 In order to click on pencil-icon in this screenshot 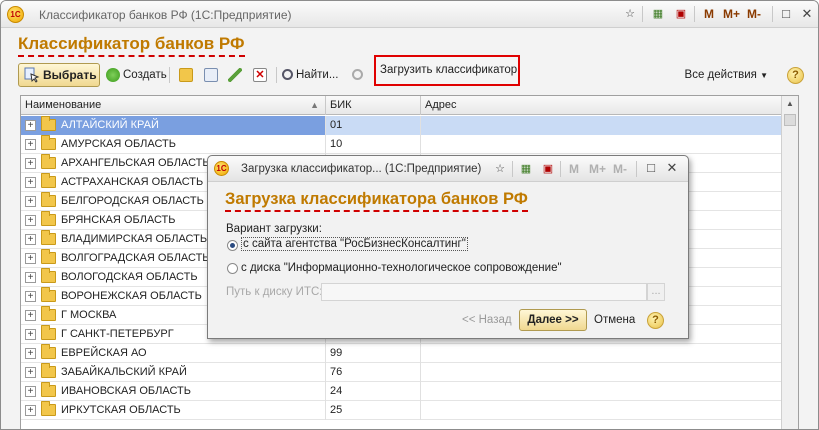, I will do `click(235, 74)`.